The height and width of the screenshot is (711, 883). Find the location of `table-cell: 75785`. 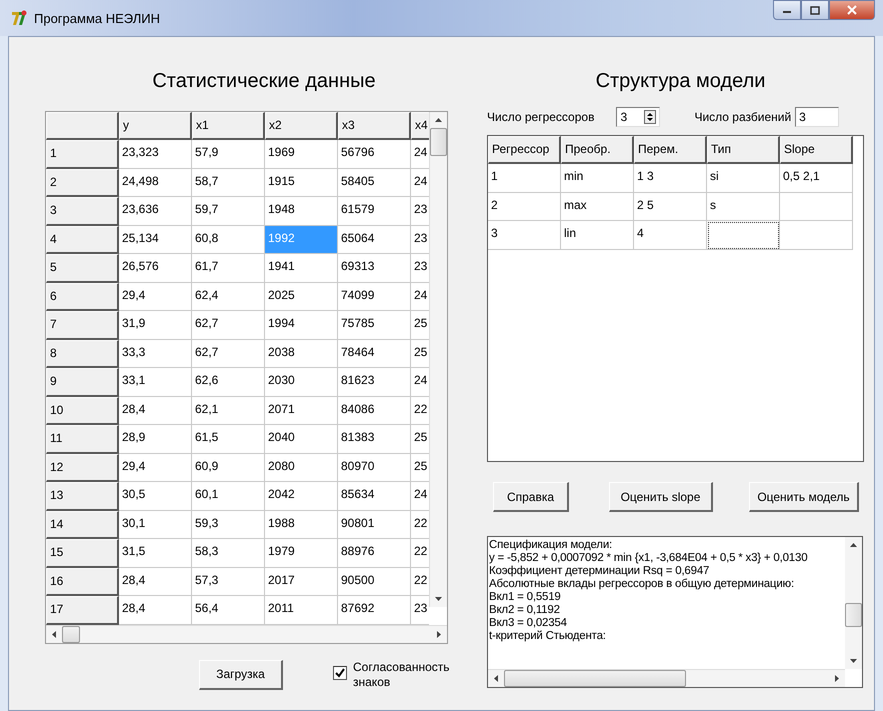

table-cell: 75785 is located at coordinates (374, 325).